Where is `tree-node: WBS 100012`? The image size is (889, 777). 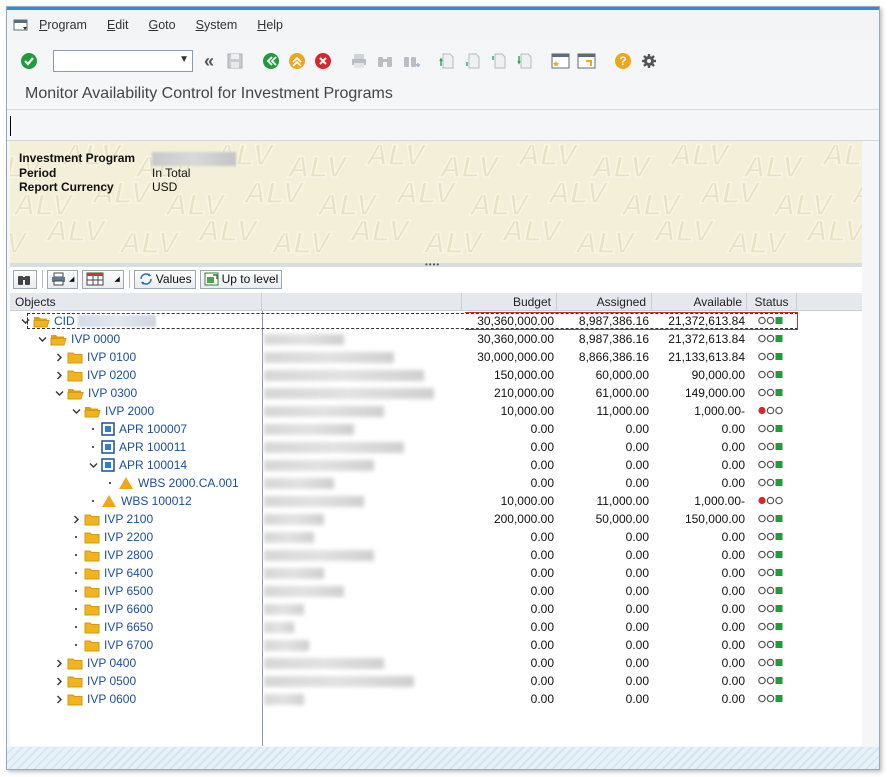 tree-node: WBS 100012 is located at coordinates (140, 501).